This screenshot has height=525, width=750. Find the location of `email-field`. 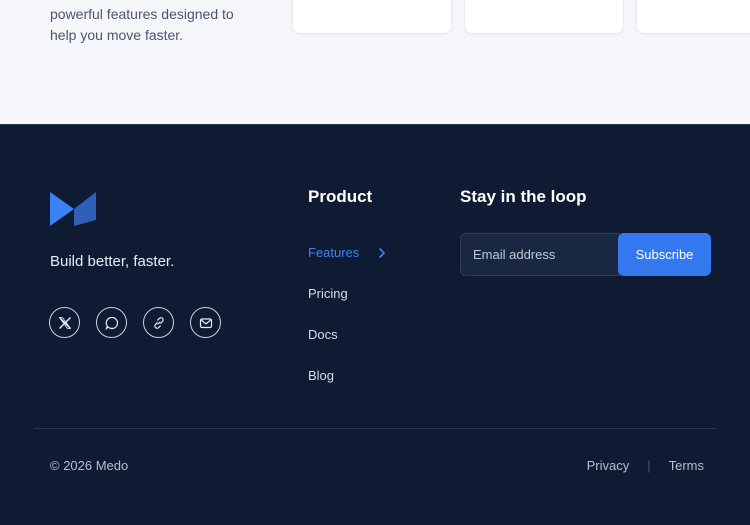

email-field is located at coordinates (540, 254).